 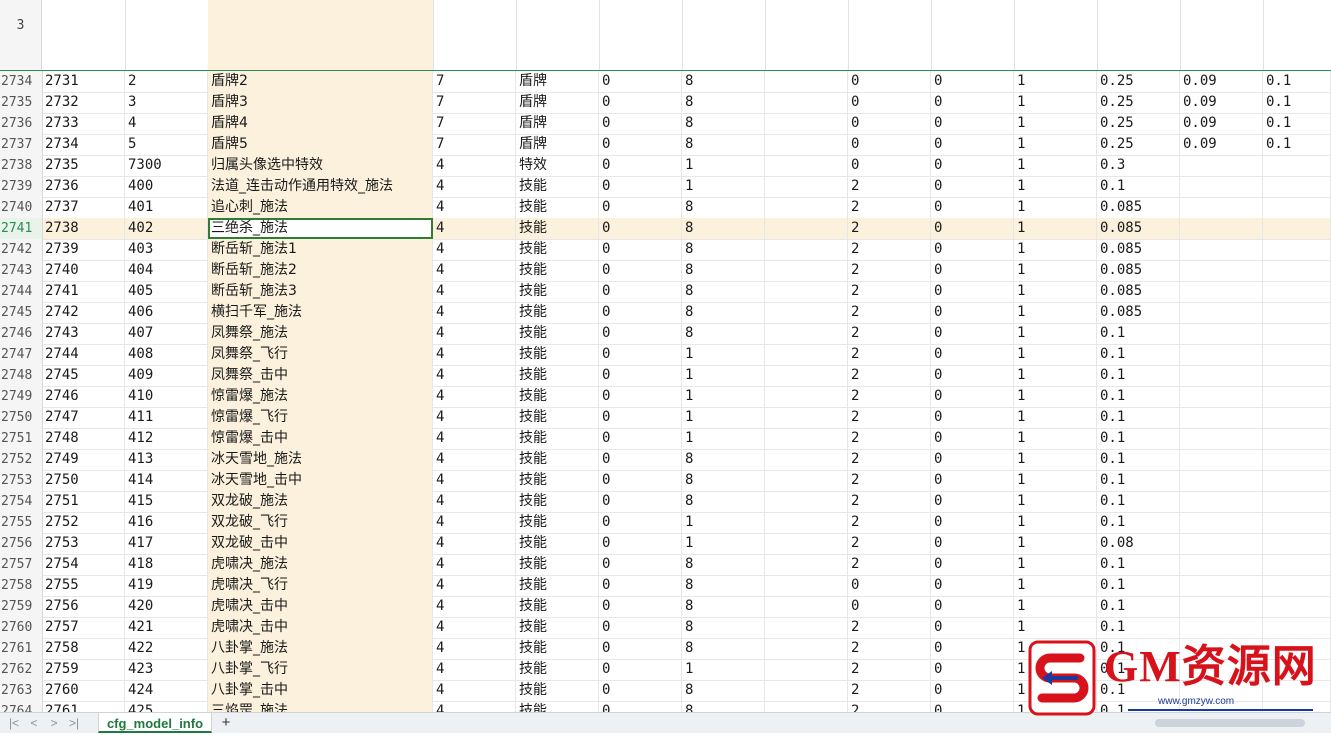 I want to click on prev-sheet-button: <, so click(x=34, y=723).